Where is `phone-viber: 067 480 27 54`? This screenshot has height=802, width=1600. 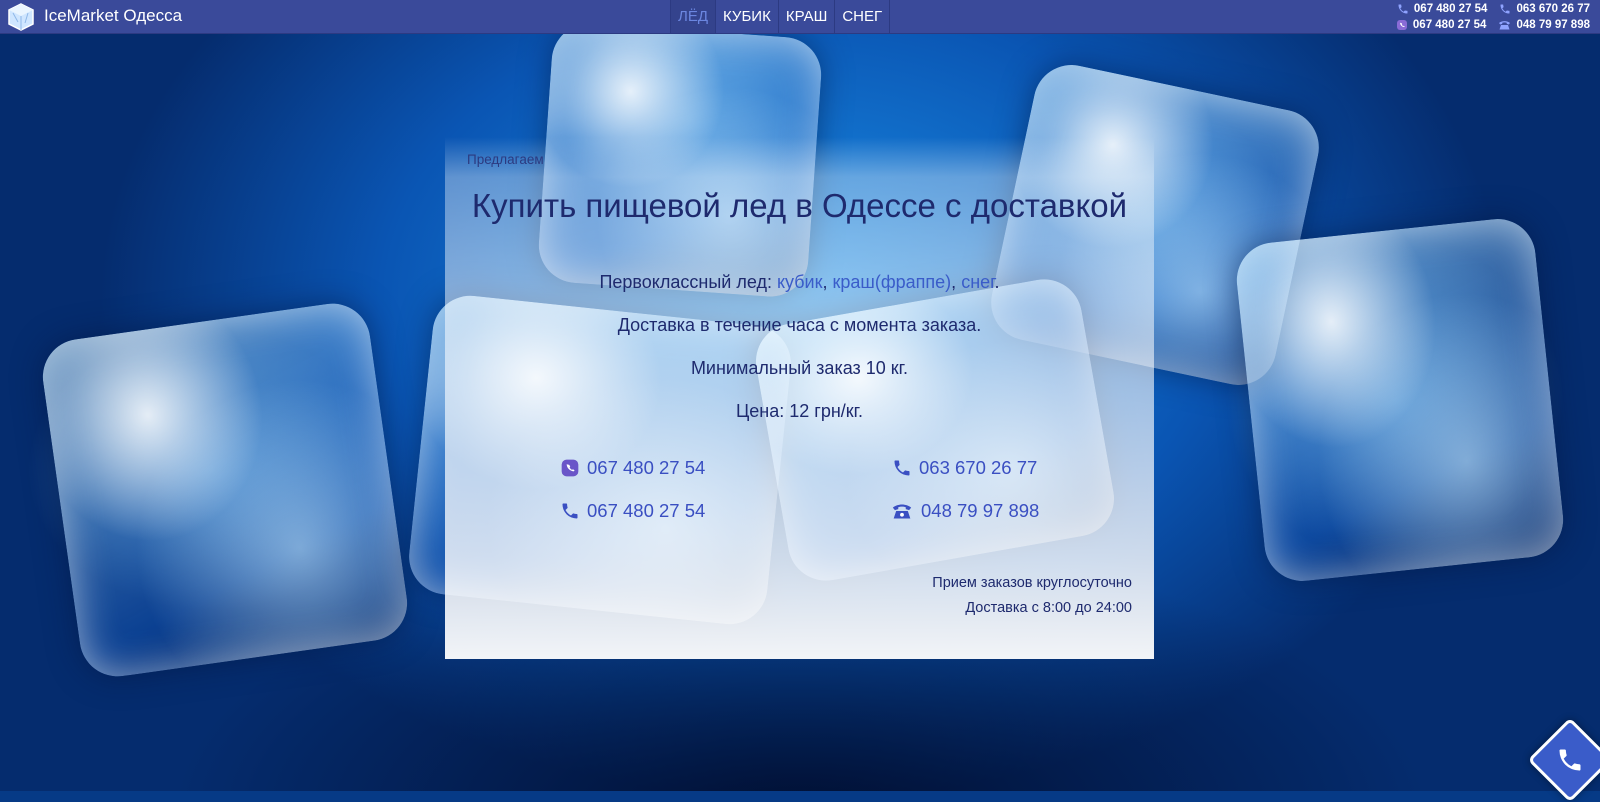 phone-viber: 067 480 27 54 is located at coordinates (632, 468).